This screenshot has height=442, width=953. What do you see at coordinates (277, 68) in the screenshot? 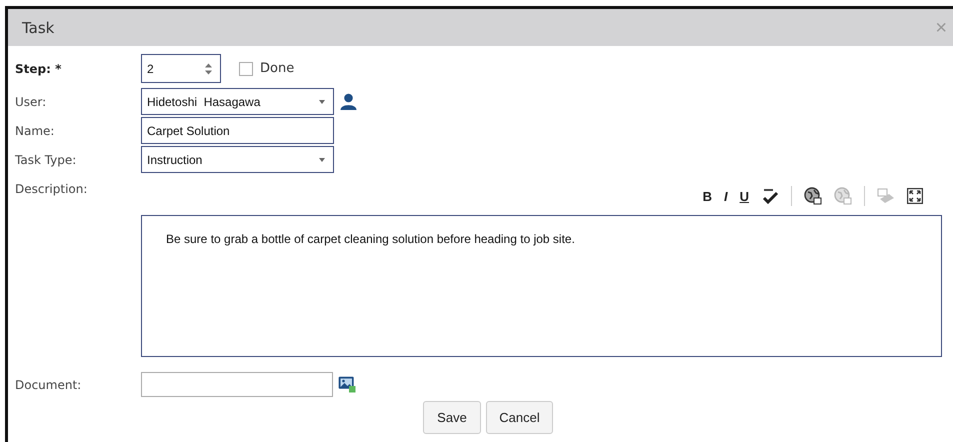
I see `checkbox-label: Done` at bounding box center [277, 68].